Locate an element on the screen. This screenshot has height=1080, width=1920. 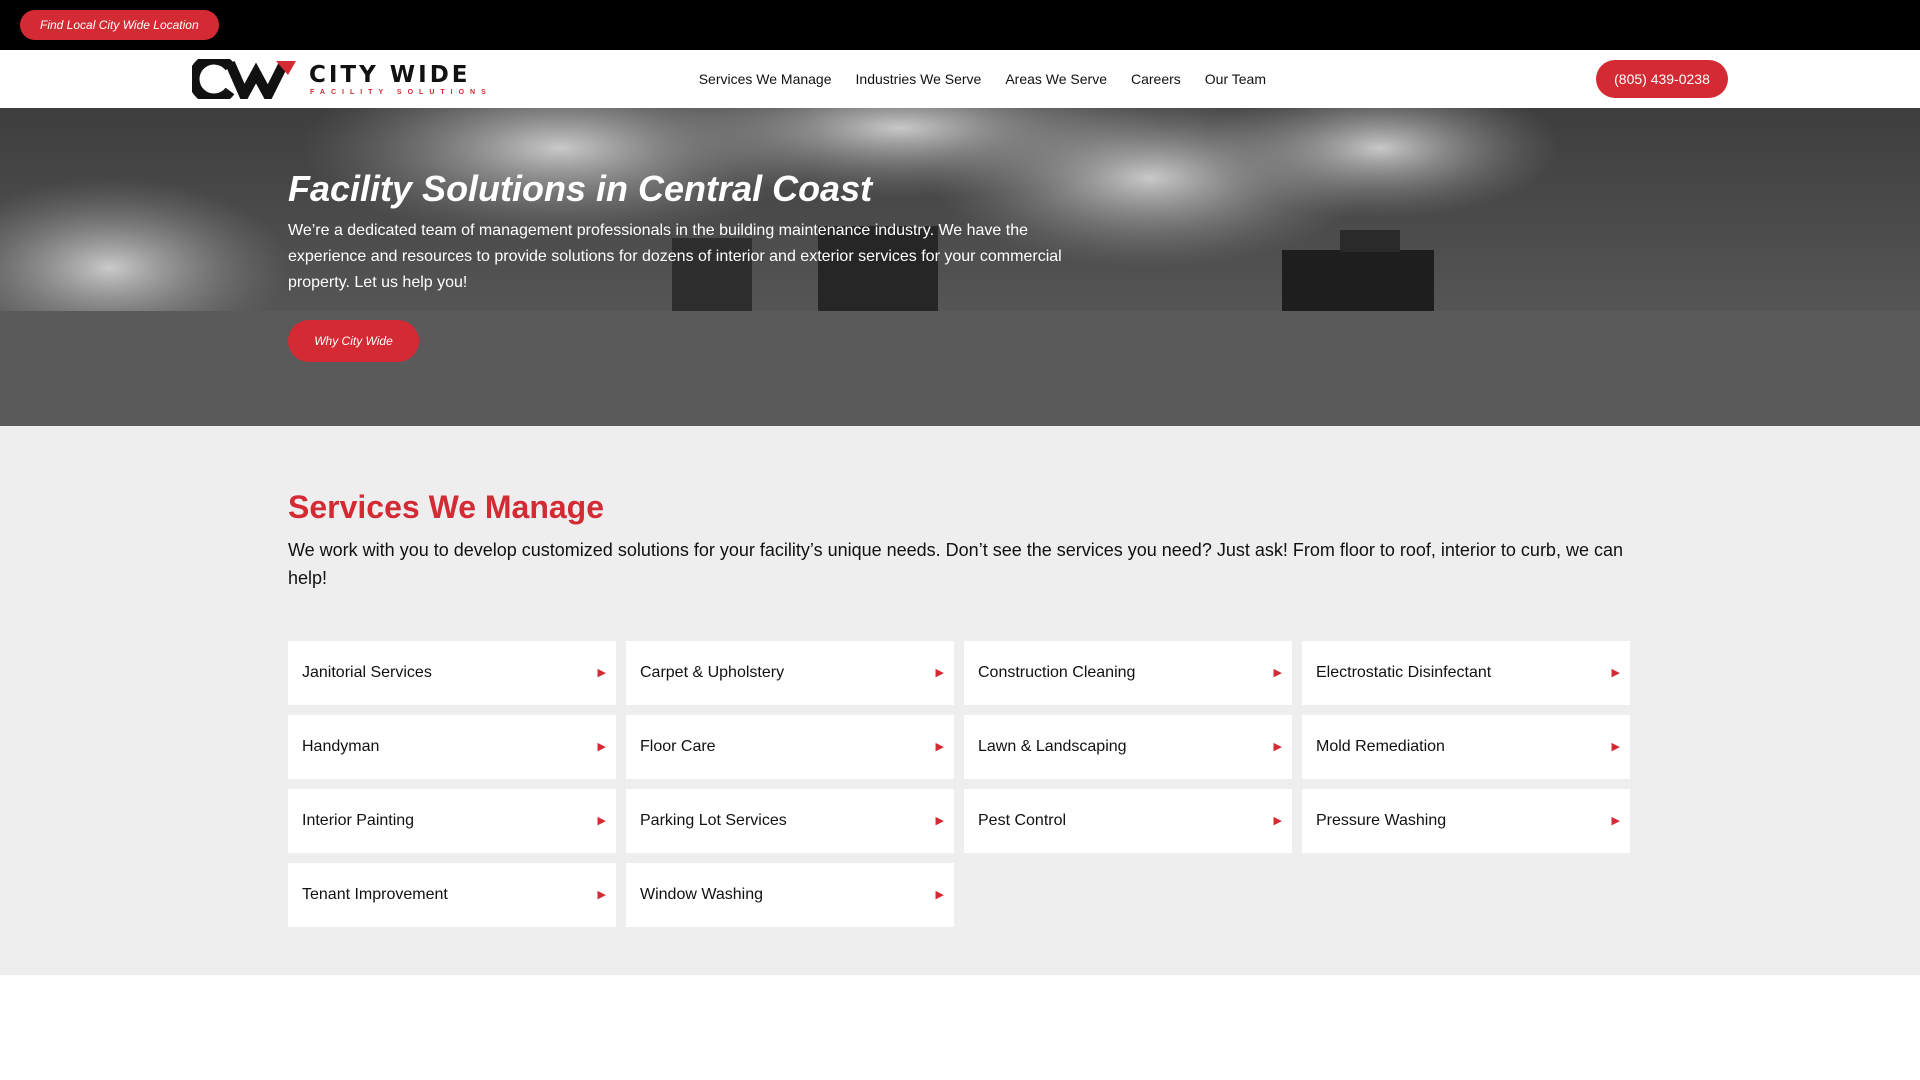
service-card-construction: Construction Cleaning ▶ is located at coordinates (1128, 673).